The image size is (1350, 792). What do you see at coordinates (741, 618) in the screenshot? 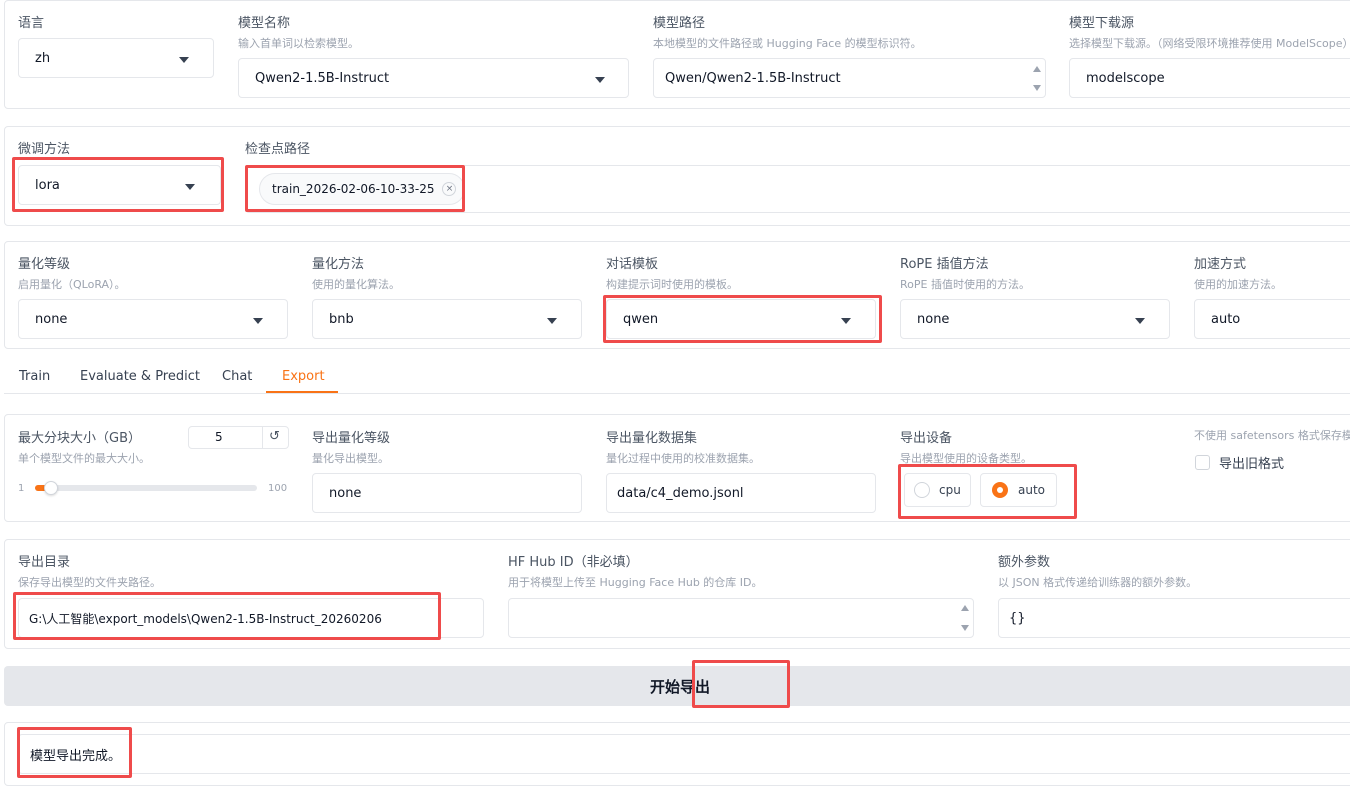
I see `hub-id-input` at bounding box center [741, 618].